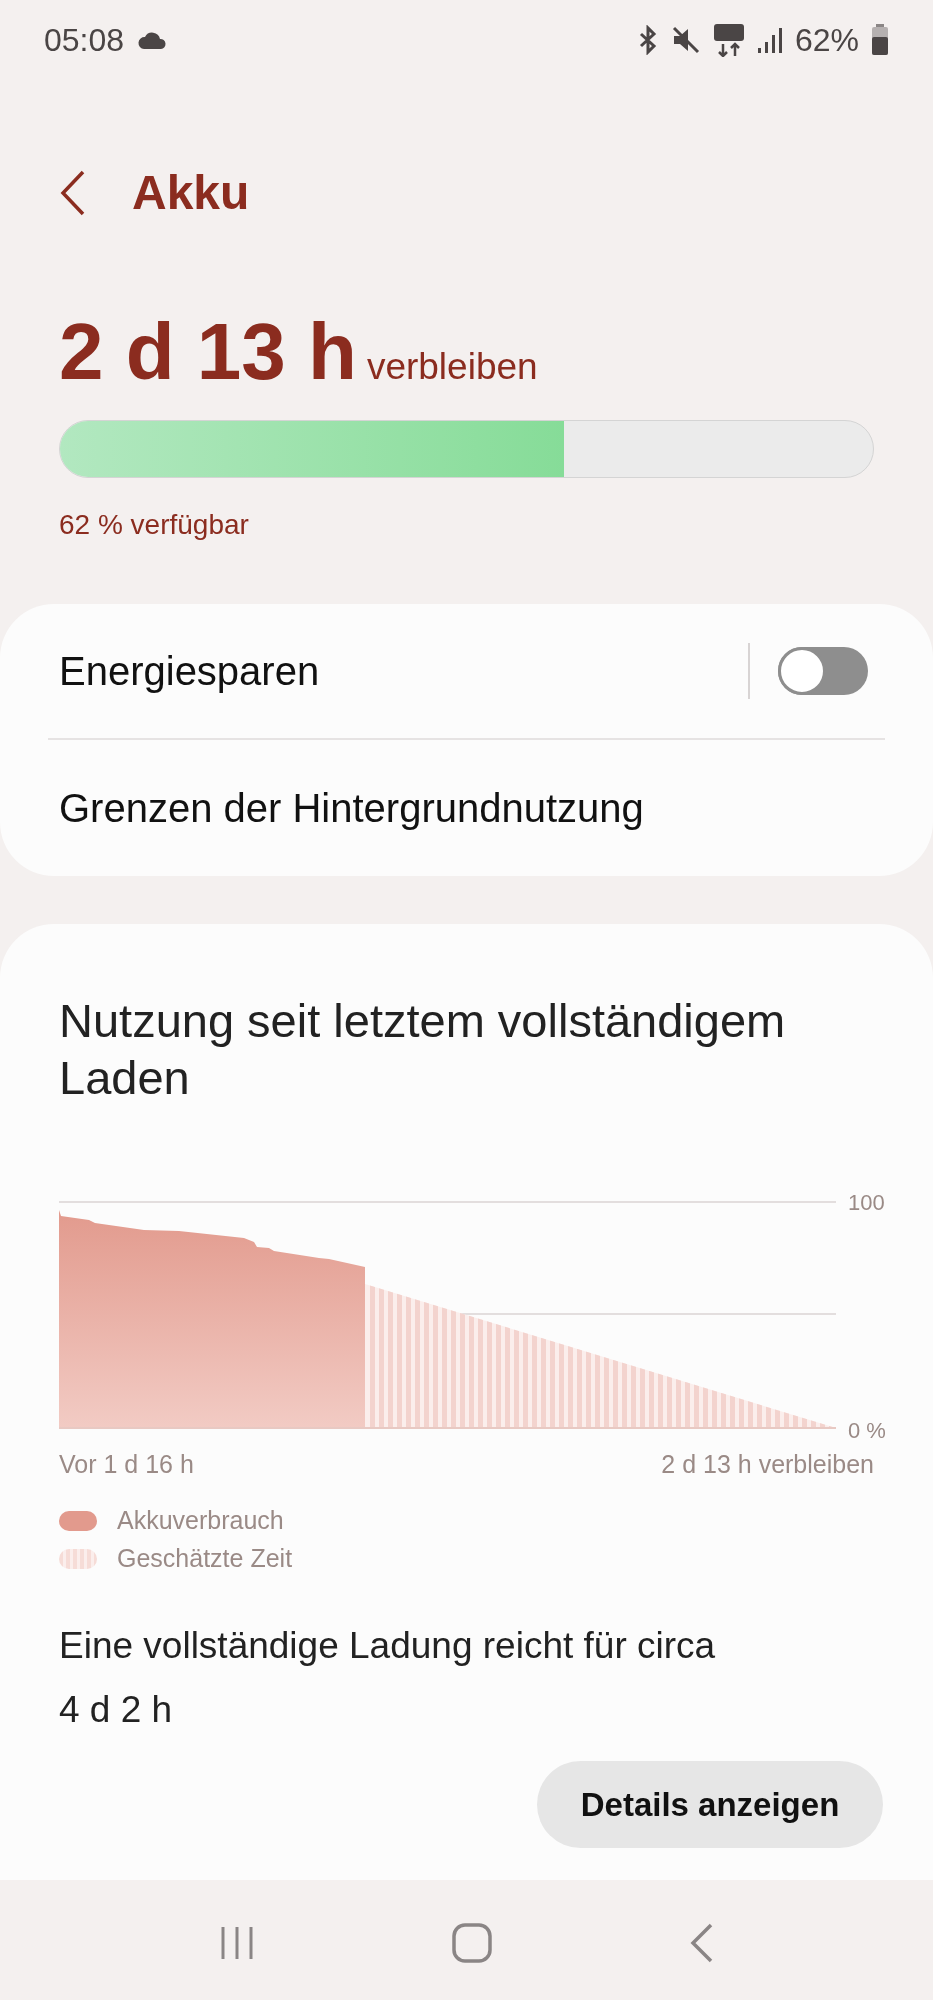 The width and height of the screenshot is (933, 2000). I want to click on full-charge-value: 4 d 2 h, so click(116, 1709).